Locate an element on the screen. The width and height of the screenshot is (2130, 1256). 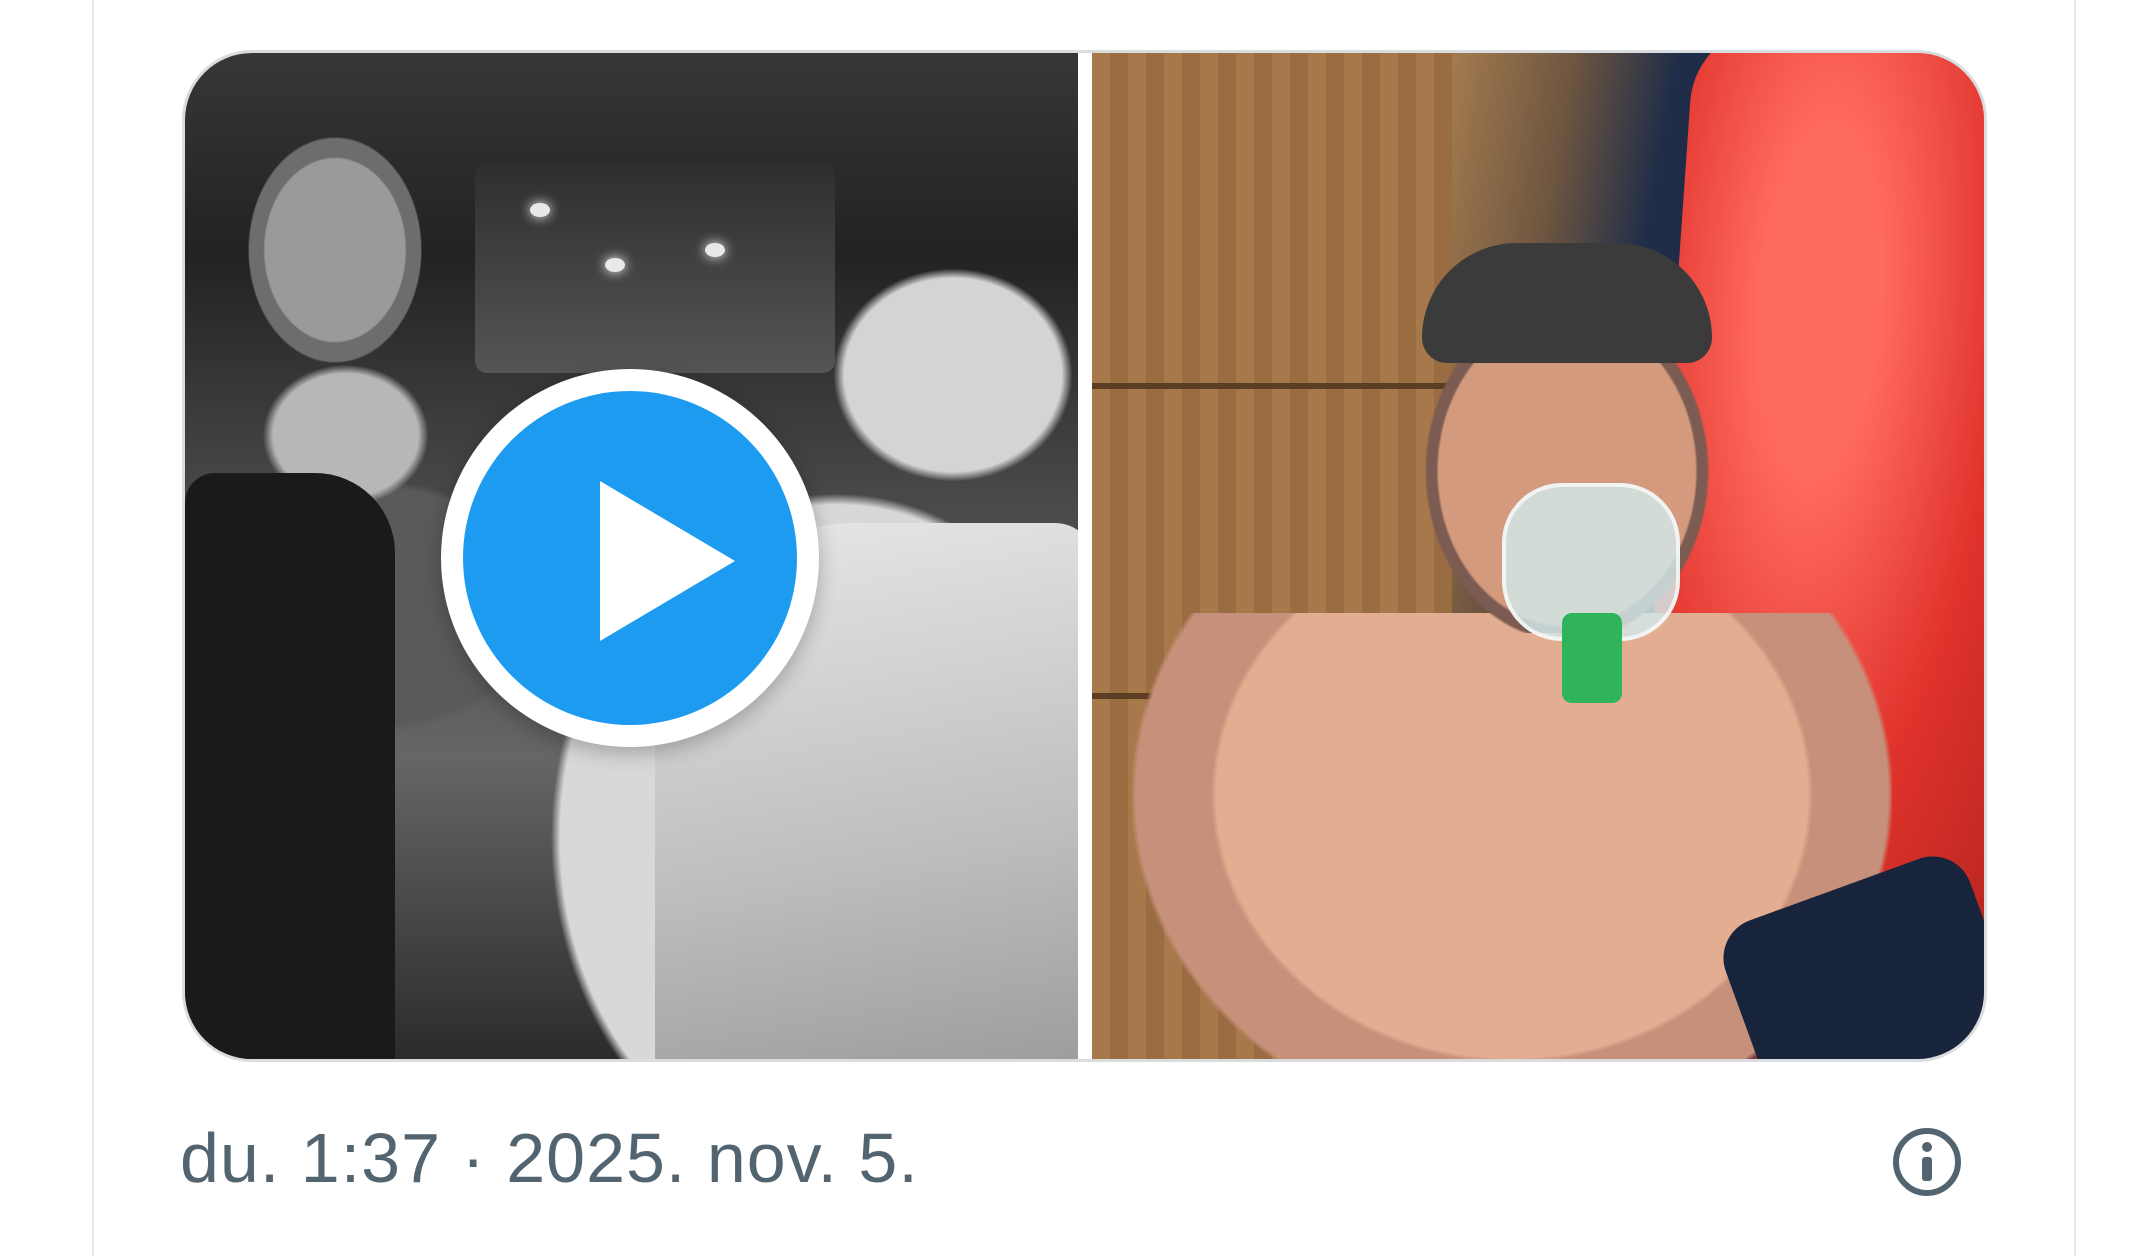
column-border-right is located at coordinates (2075, 628).